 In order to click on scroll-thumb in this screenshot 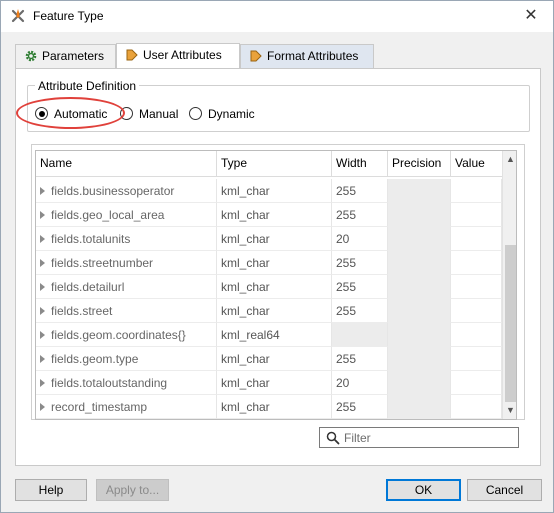, I will do `click(510, 323)`.